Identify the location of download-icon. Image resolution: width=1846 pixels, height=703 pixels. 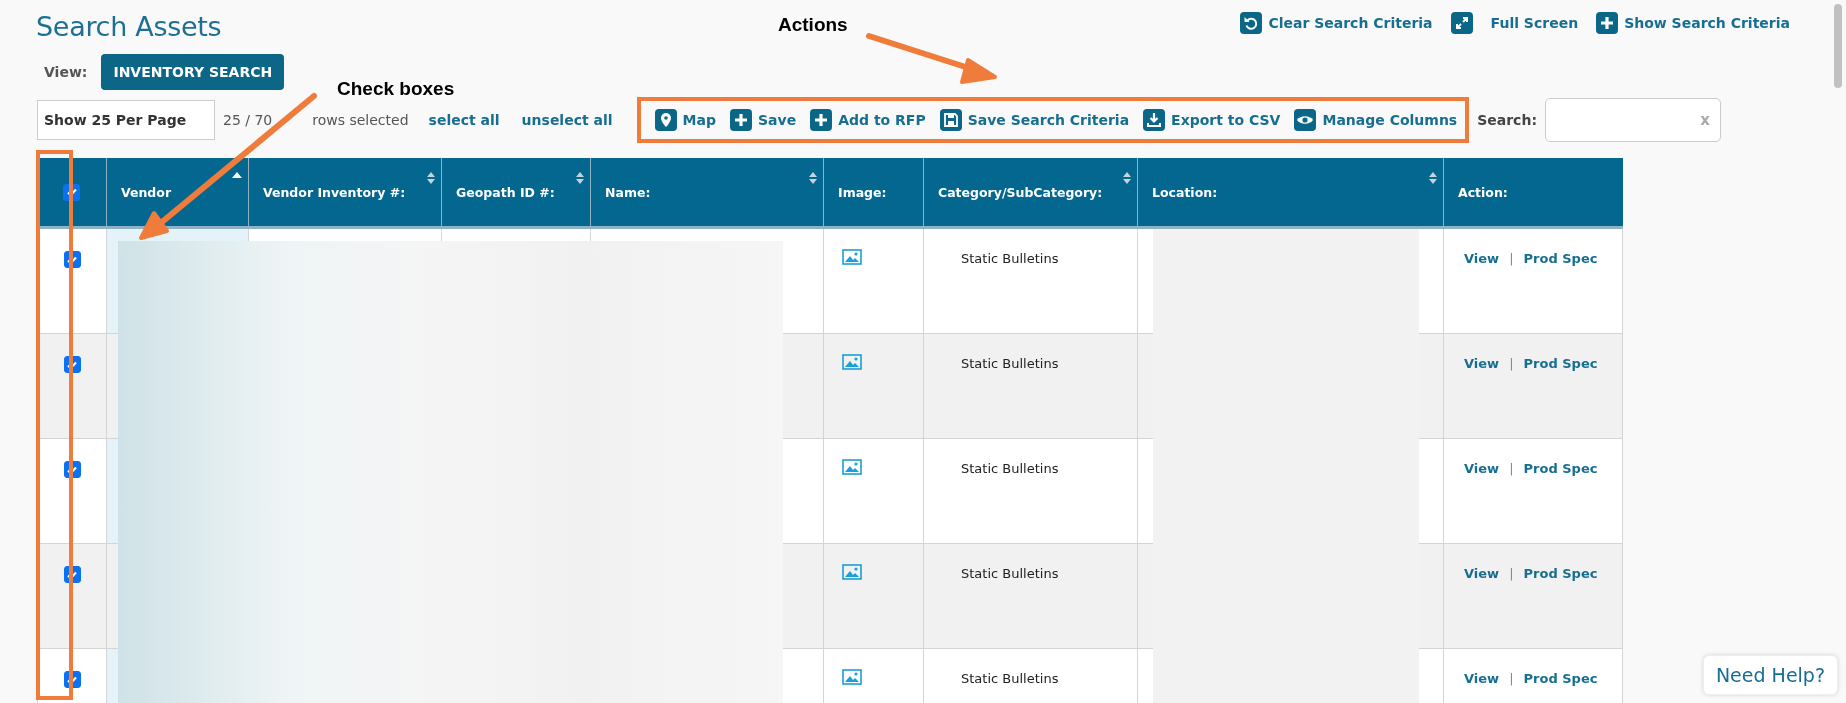
(1154, 120).